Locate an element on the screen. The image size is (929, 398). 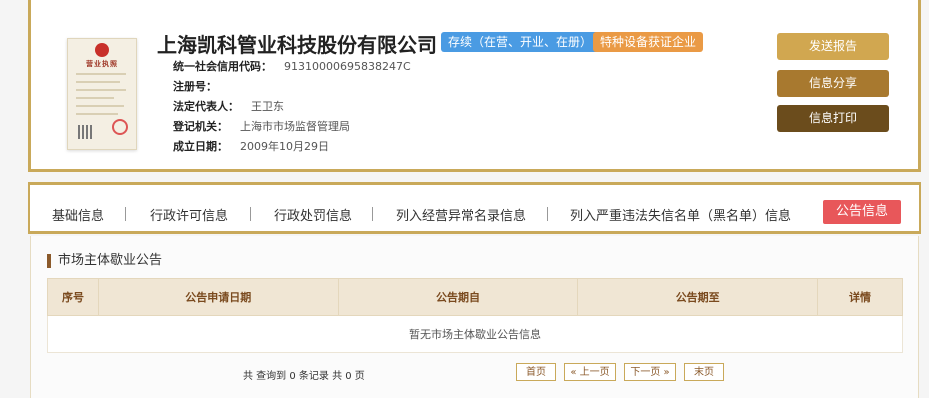
info-value: 2009年10月29日 is located at coordinates (284, 146).